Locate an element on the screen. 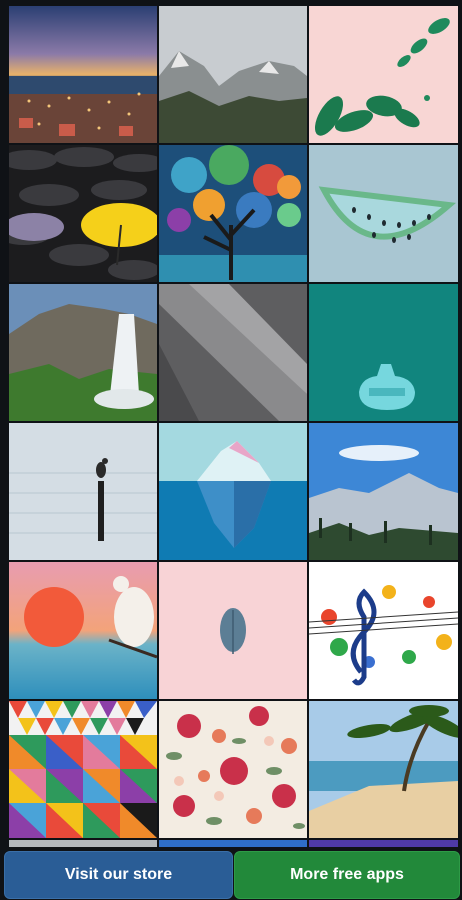 The width and height of the screenshot is (462, 900). wallpaper-tile-dove is located at coordinates (83, 630).